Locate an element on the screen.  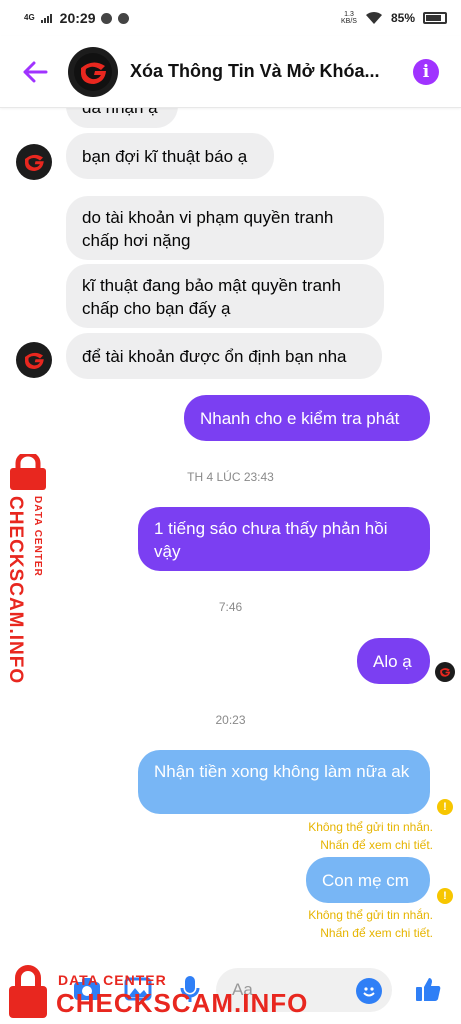
messenger-notification-icon is located at coordinates (107, 18).